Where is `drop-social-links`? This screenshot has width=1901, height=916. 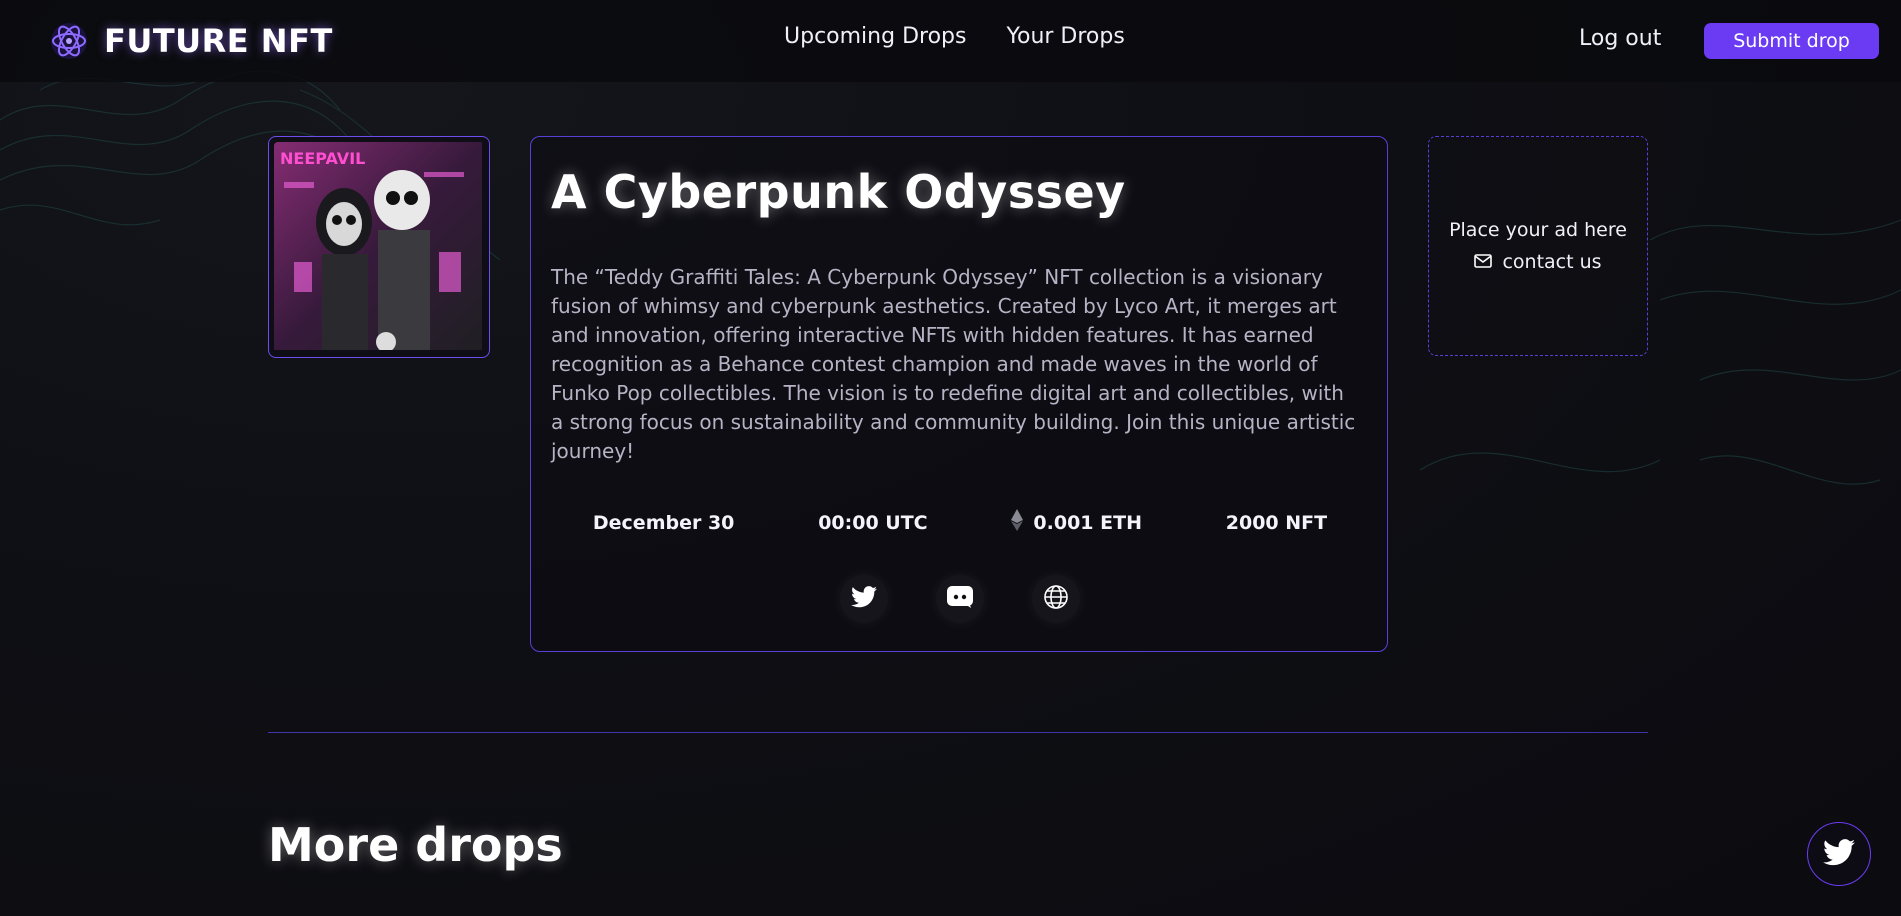
drop-social-links is located at coordinates (960, 599).